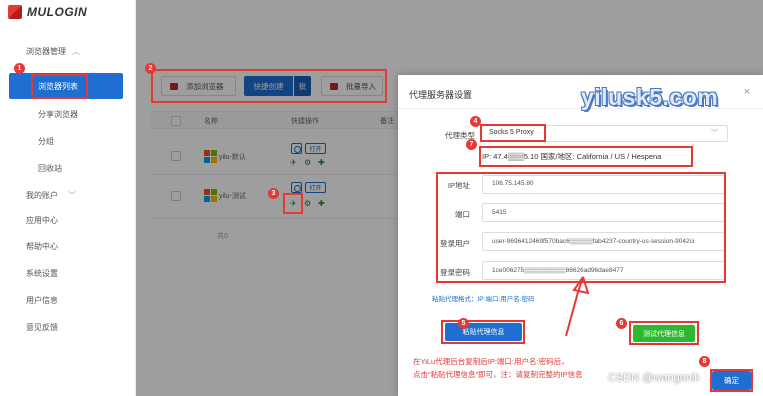  I want to click on sidebar-item-app-center: 应用中心, so click(42, 220).